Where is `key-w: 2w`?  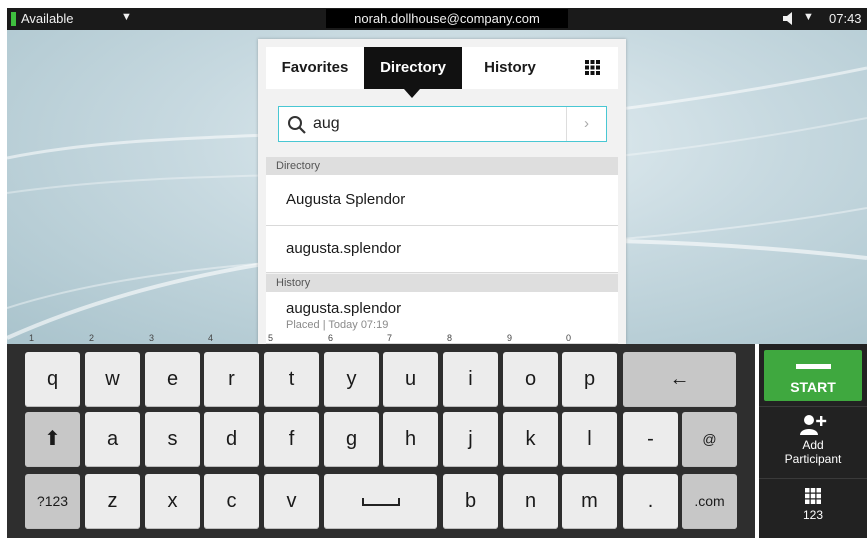 key-w: 2w is located at coordinates (112, 370).